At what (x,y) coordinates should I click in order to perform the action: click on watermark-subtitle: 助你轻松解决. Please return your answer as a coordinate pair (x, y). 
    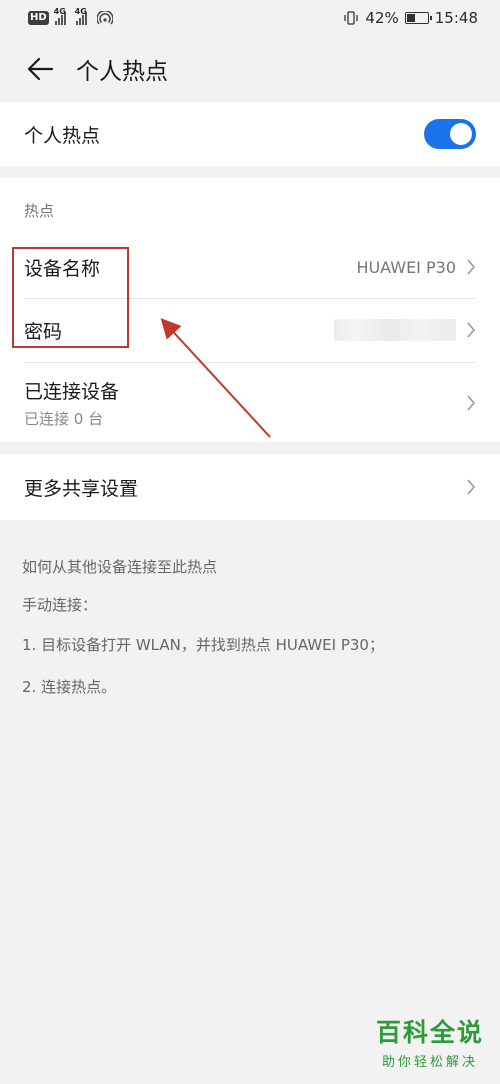
    Looking at the image, I should click on (429, 1062).